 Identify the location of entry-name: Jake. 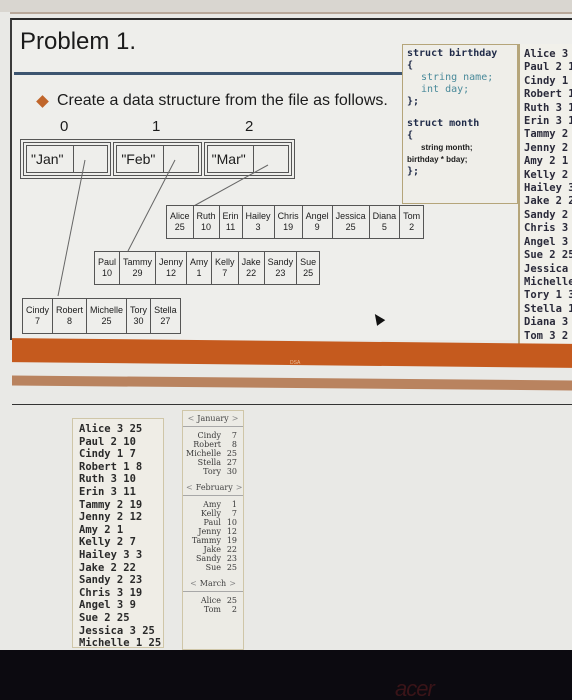
(212, 549).